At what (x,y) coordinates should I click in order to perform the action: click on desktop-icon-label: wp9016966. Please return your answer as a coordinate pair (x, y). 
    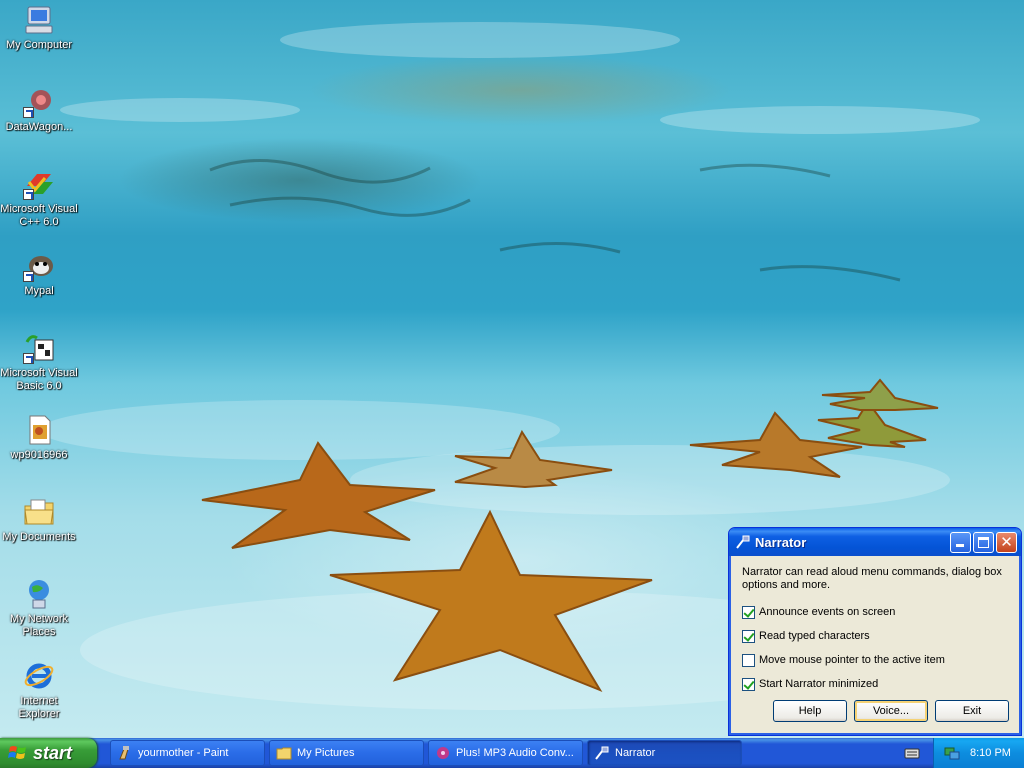
    Looking at the image, I should click on (39, 455).